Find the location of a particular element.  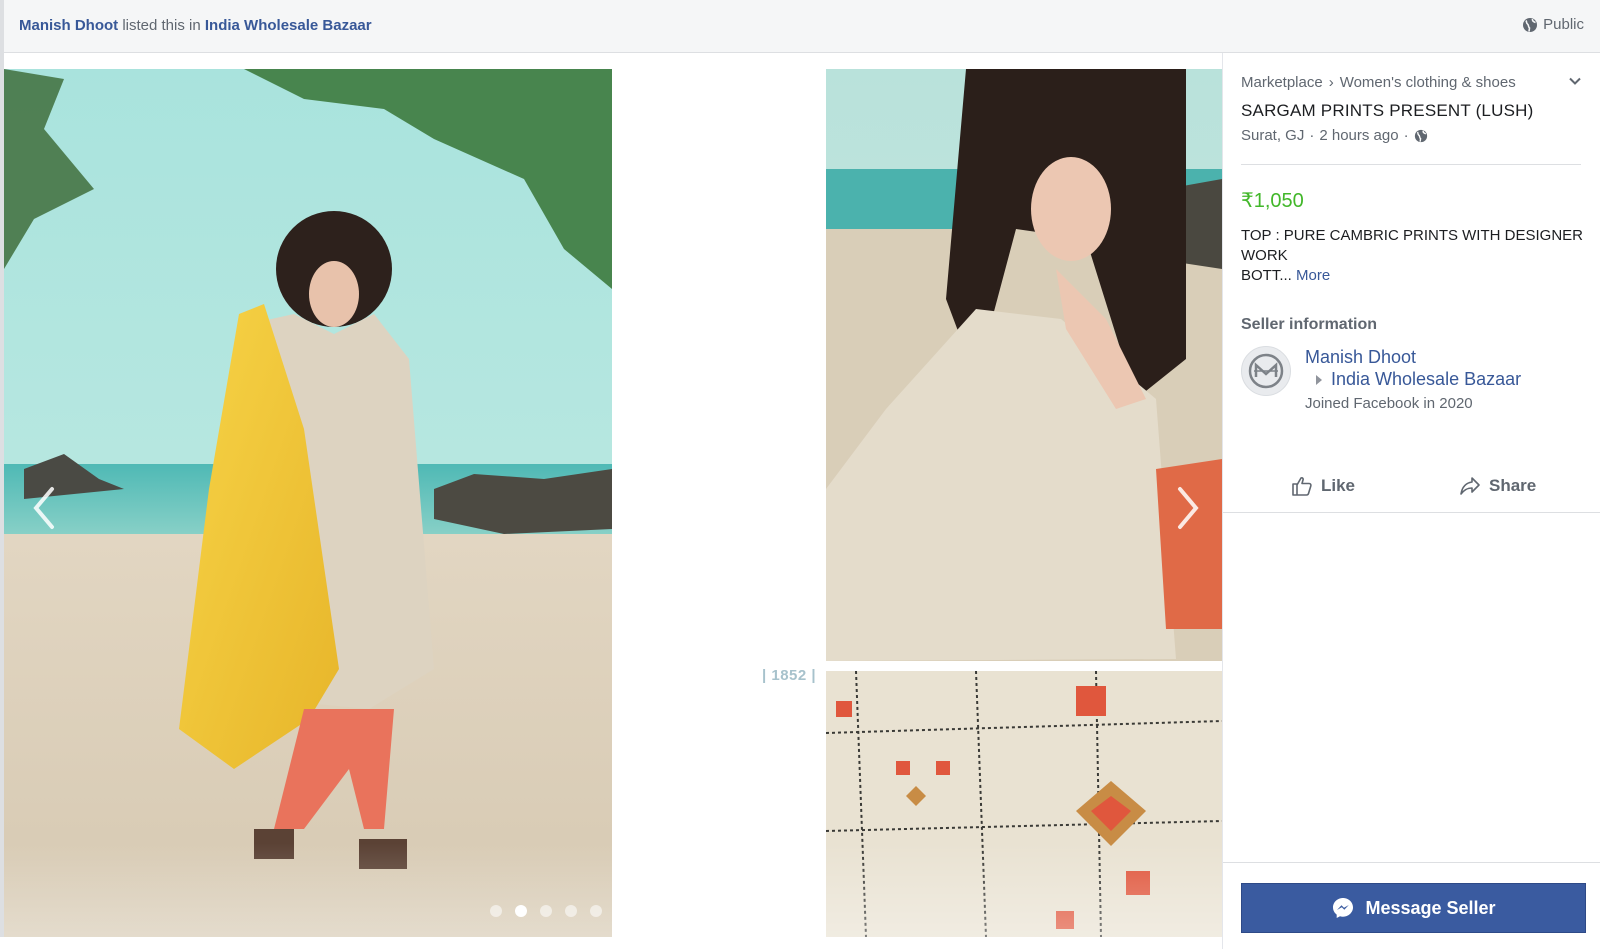

seller-group-line: India Wholesale Bazaar is located at coordinates (1418, 379).